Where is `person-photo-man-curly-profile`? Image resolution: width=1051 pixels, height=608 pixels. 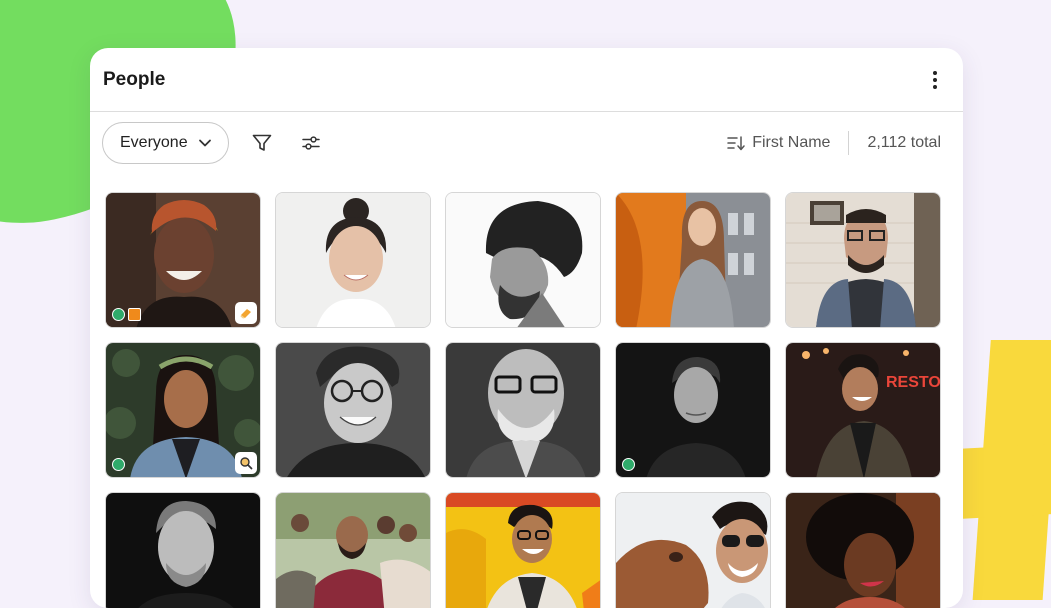
person-photo-man-curly-profile is located at coordinates (523, 260).